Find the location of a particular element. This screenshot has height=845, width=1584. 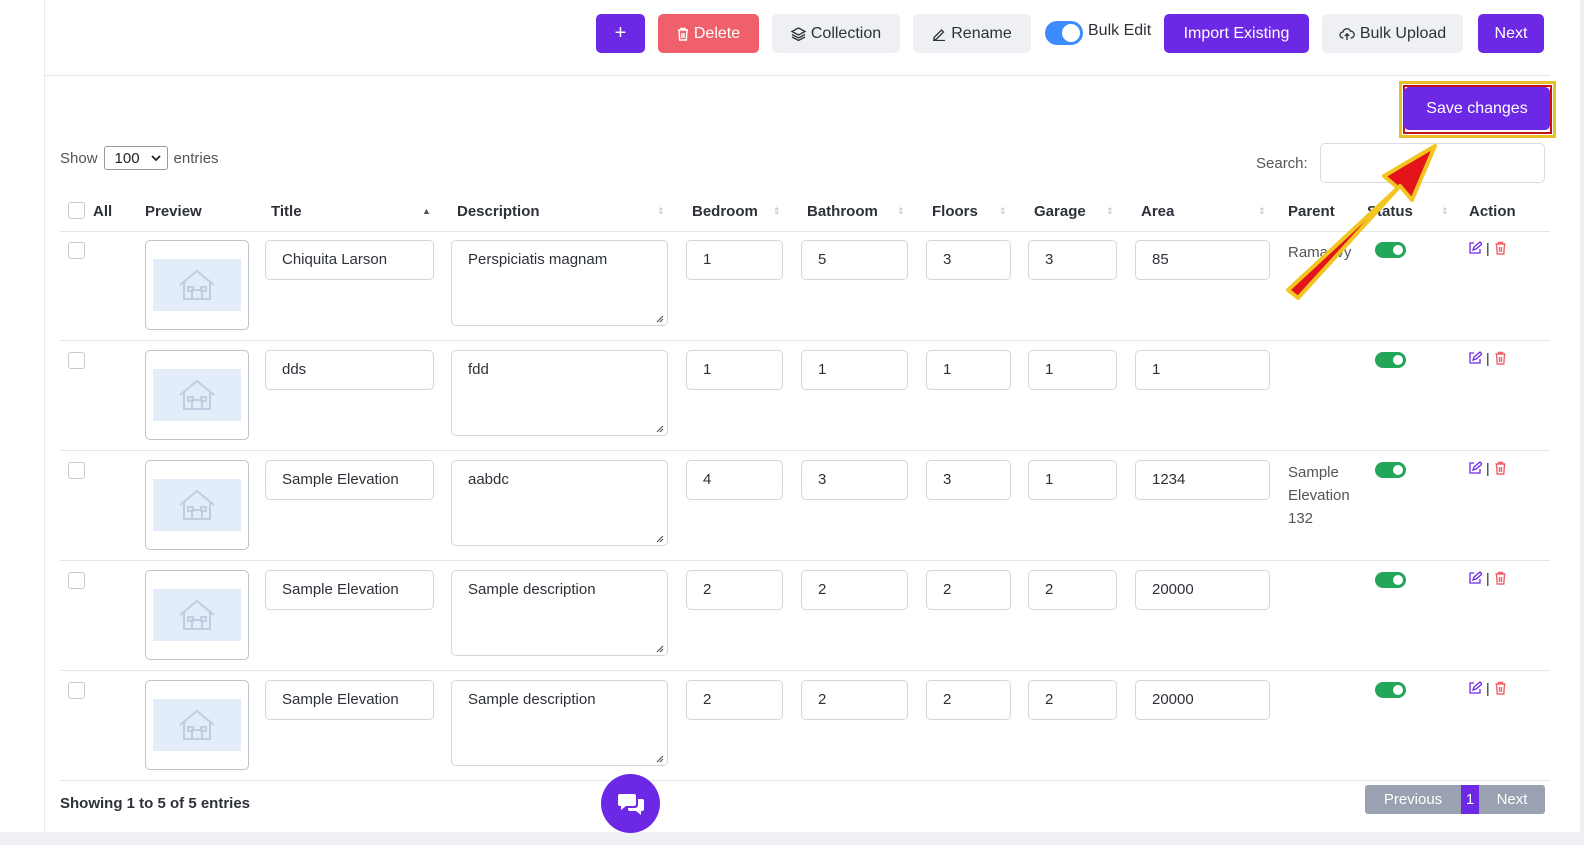

description-textarea: Perspiciatis magnam is located at coordinates (559, 283).